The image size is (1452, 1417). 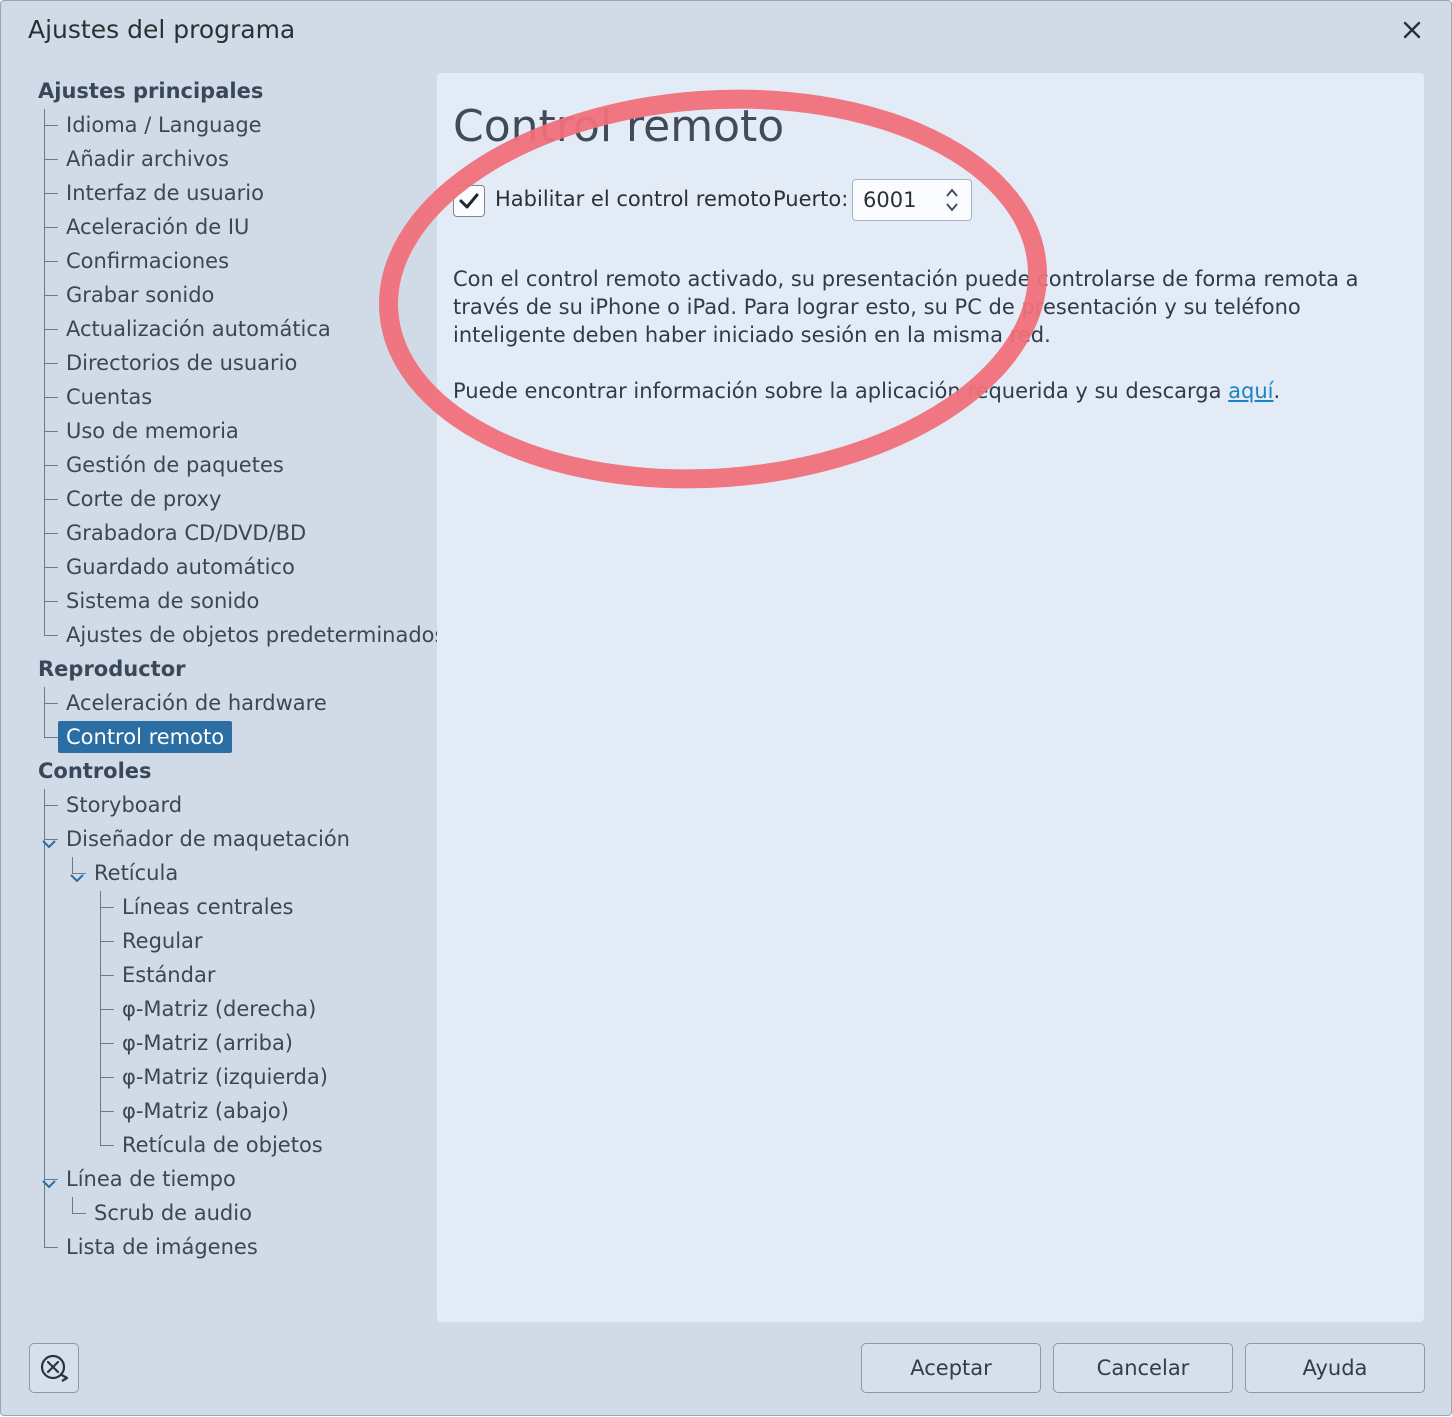 What do you see at coordinates (255, 635) in the screenshot?
I see `tree-item-default-objects: Ajustes de objetos predeterminados` at bounding box center [255, 635].